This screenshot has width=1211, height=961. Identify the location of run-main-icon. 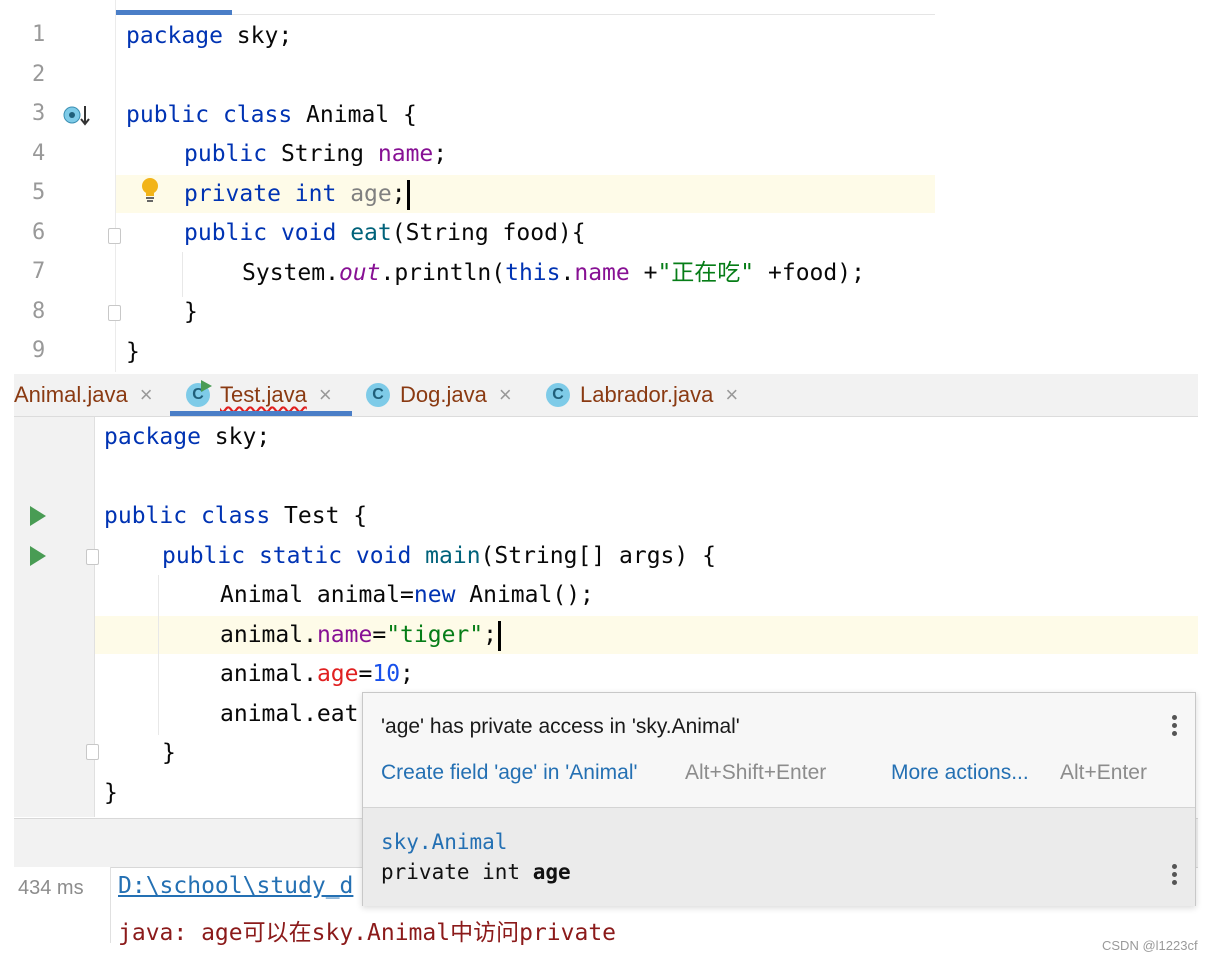
(38, 556).